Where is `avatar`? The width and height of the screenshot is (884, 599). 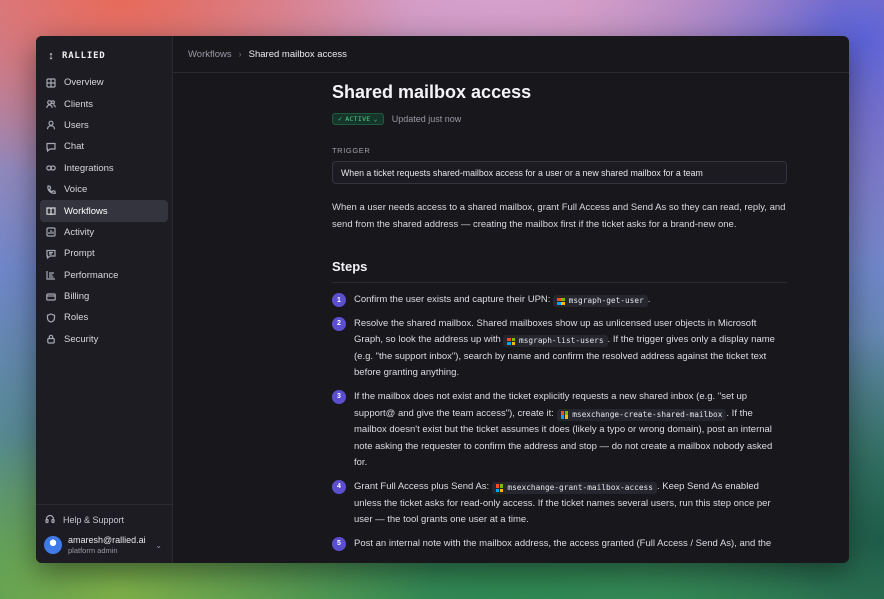 avatar is located at coordinates (53, 545).